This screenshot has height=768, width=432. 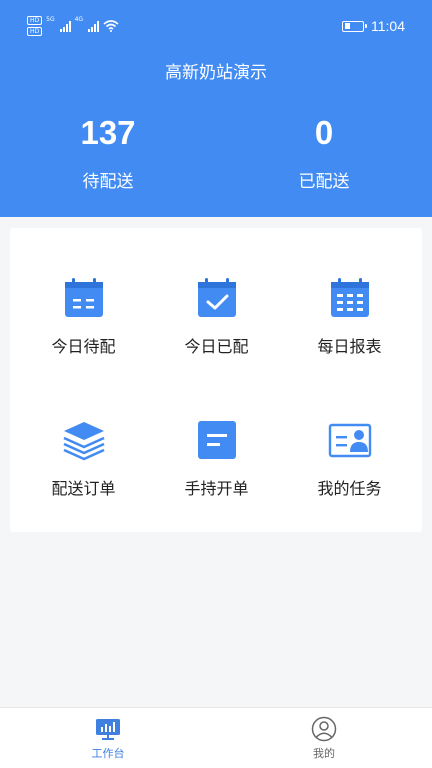 I want to click on tab-mine: 我的, so click(x=324, y=738).